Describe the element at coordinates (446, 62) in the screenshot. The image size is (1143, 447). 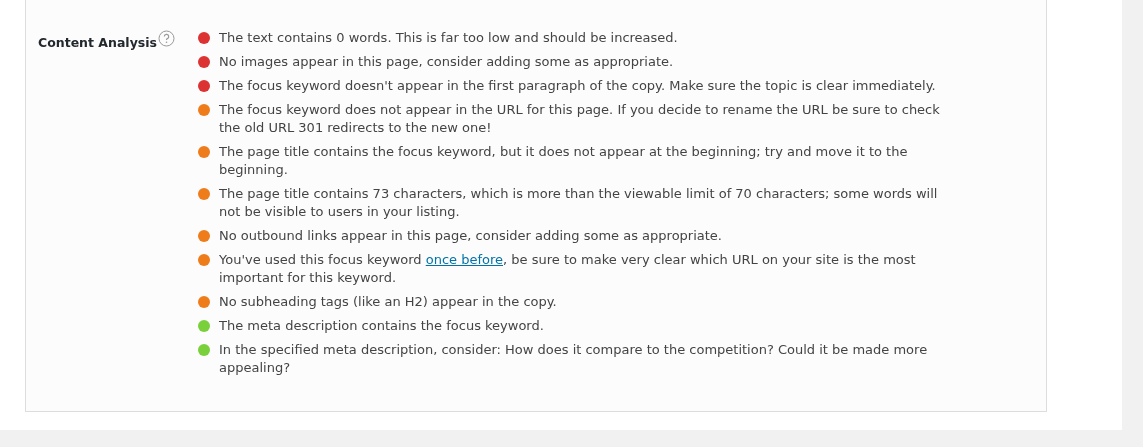
I see `analysis-text: No images appear in this page, consider adding some as appropriate.` at that location.